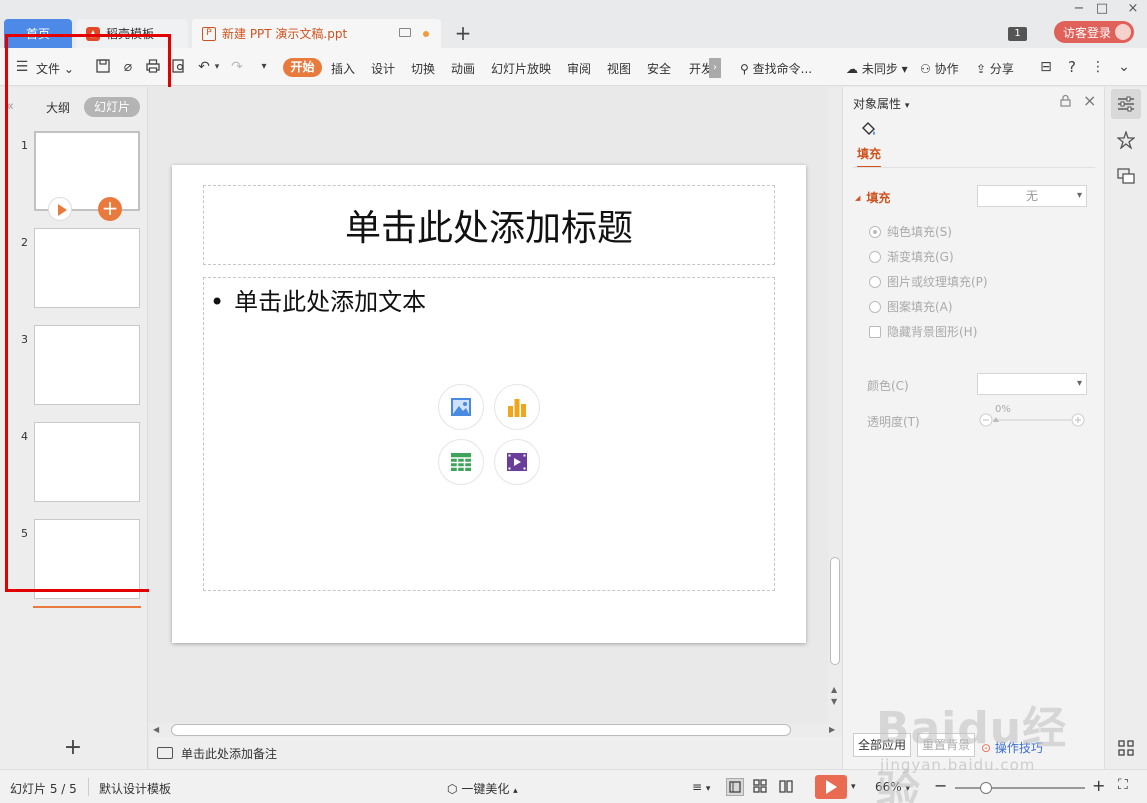 The image size is (1147, 803). What do you see at coordinates (489, 225) in the screenshot?
I see `title-placeholder: 单击此处添加标题` at bounding box center [489, 225].